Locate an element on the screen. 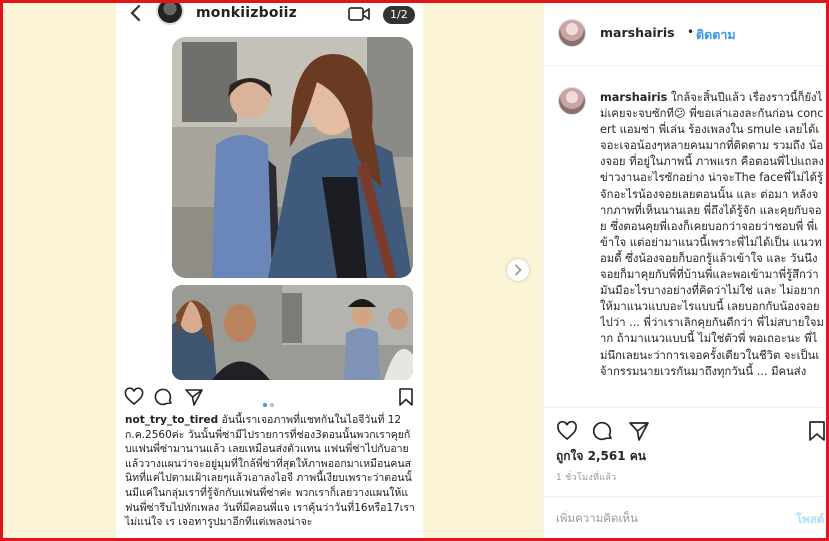 This screenshot has height=541, width=829. comment-username: marshairis is located at coordinates (633, 97).